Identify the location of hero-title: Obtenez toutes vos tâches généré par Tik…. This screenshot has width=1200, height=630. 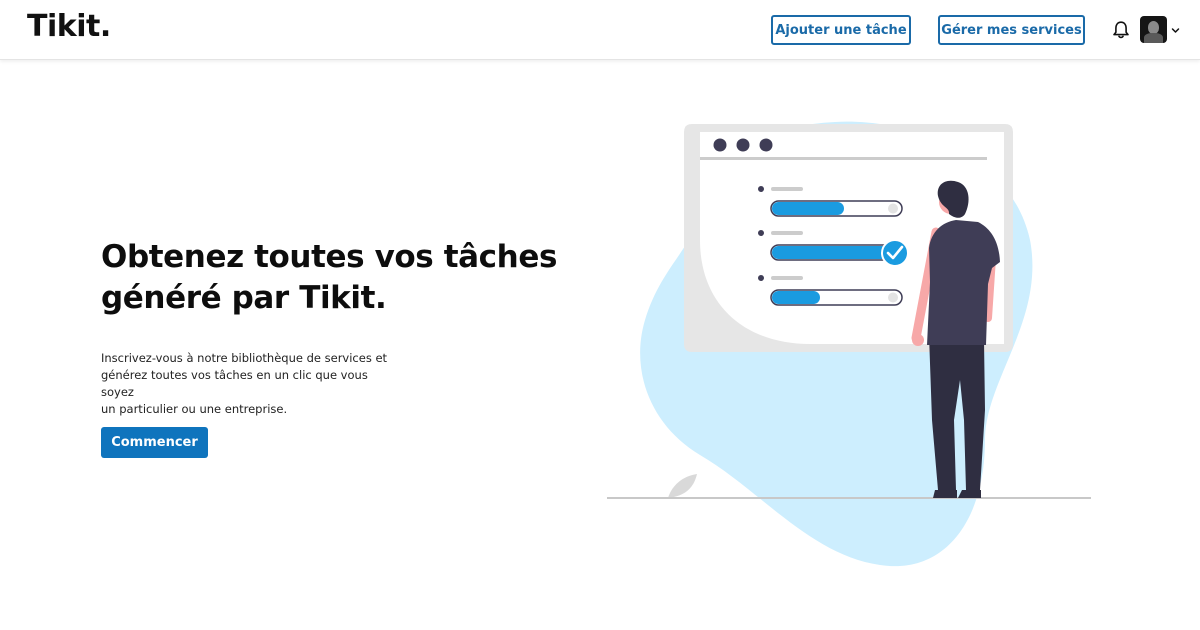
(336, 278).